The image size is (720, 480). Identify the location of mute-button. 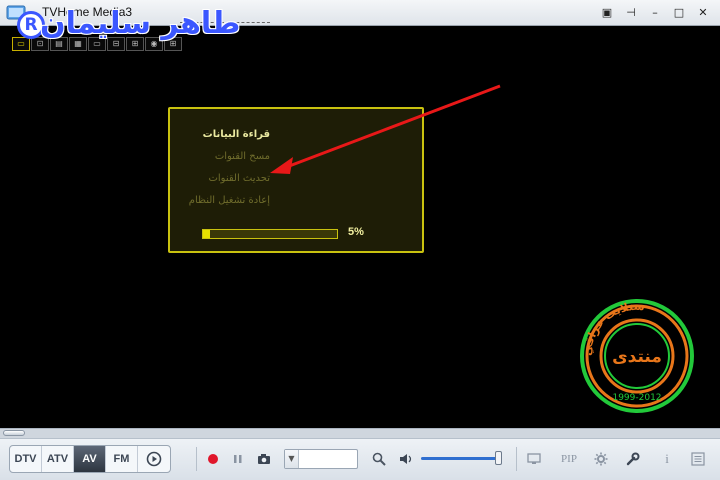
(406, 459).